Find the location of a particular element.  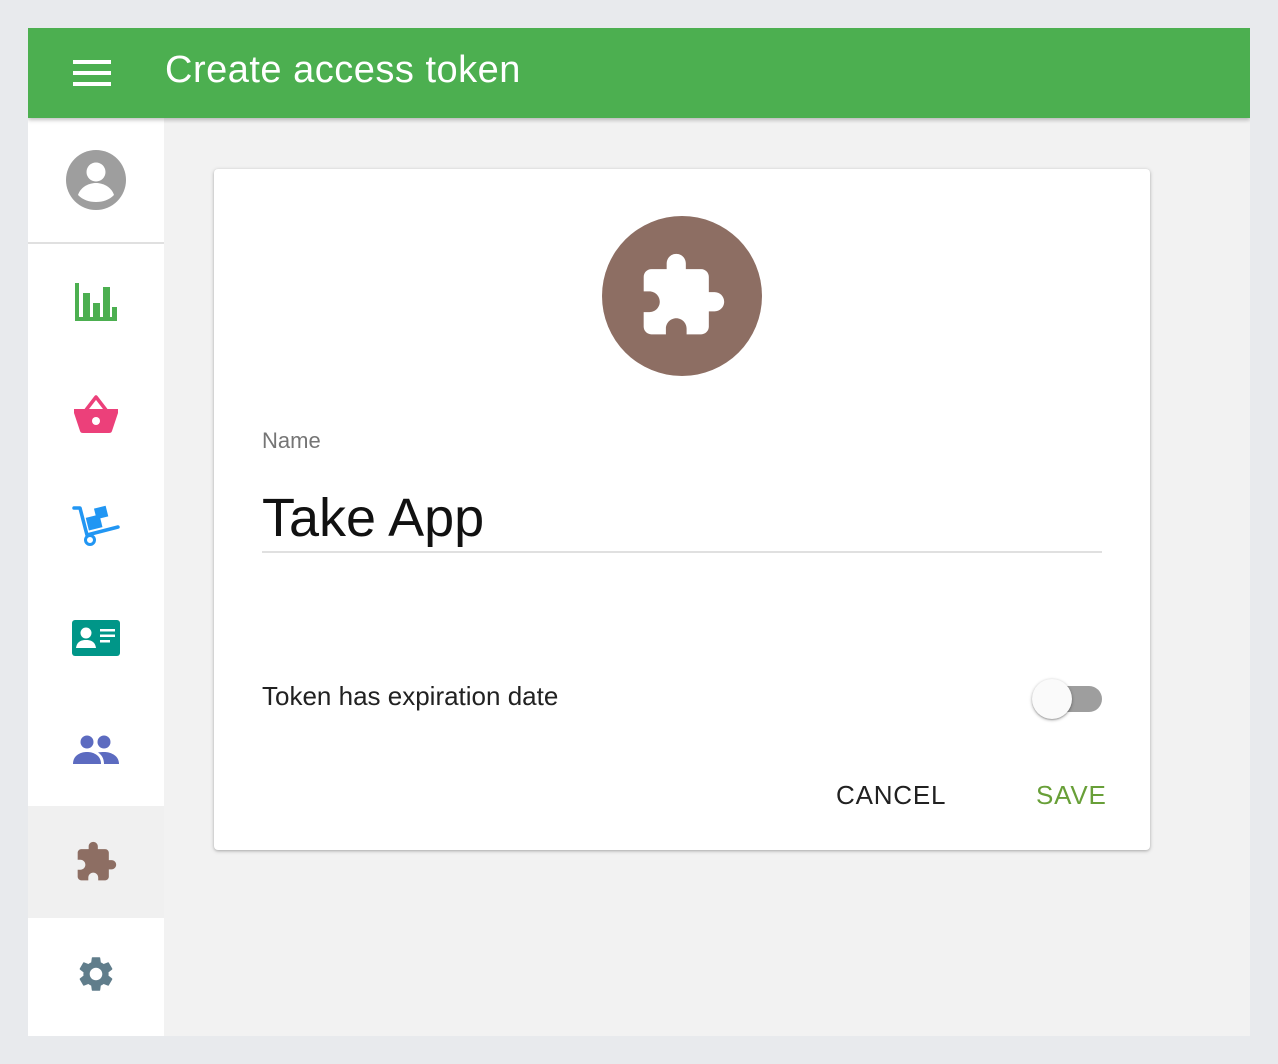

sidebar-item-delivery is located at coordinates (96, 526).